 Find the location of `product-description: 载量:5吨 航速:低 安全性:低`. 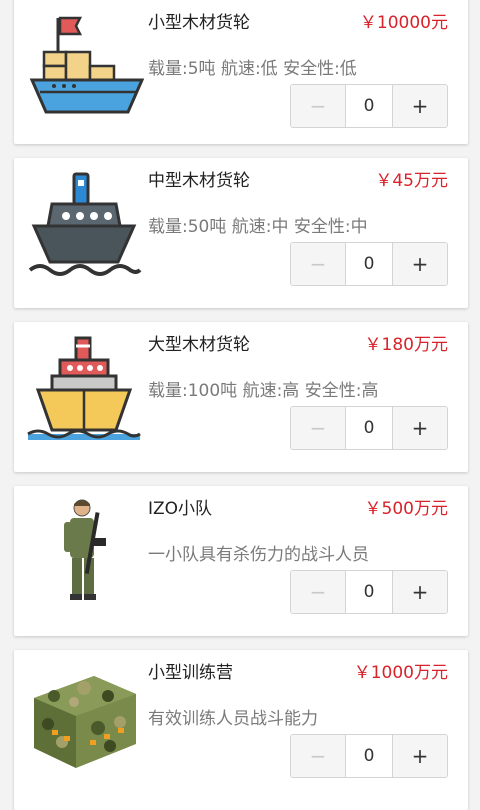

product-description: 载量:5吨 航速:低 安全性:低 is located at coordinates (252, 69).